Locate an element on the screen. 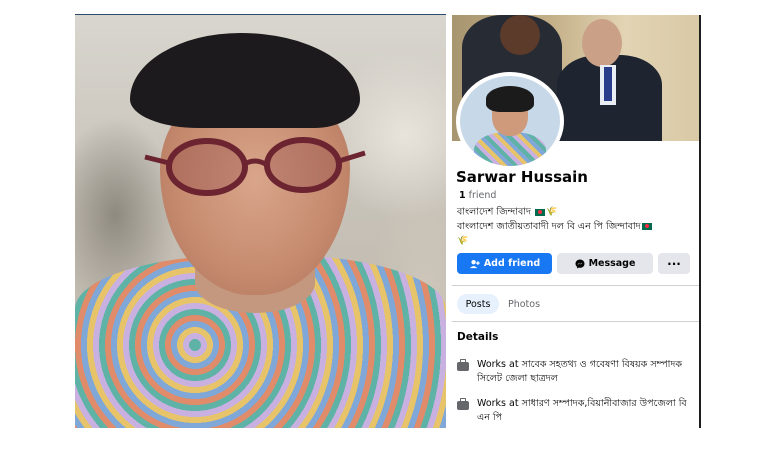 This screenshot has height=450, width=783. cover-person-left-head is located at coordinates (520, 35).